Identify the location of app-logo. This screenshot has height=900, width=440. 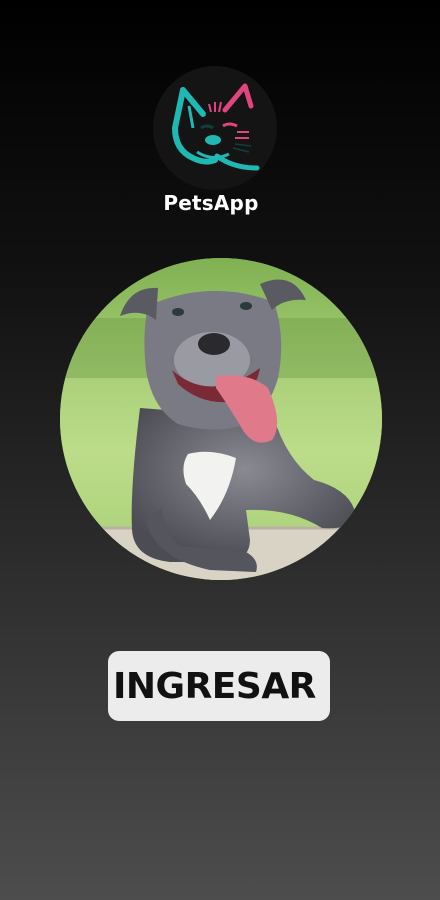
(215, 128).